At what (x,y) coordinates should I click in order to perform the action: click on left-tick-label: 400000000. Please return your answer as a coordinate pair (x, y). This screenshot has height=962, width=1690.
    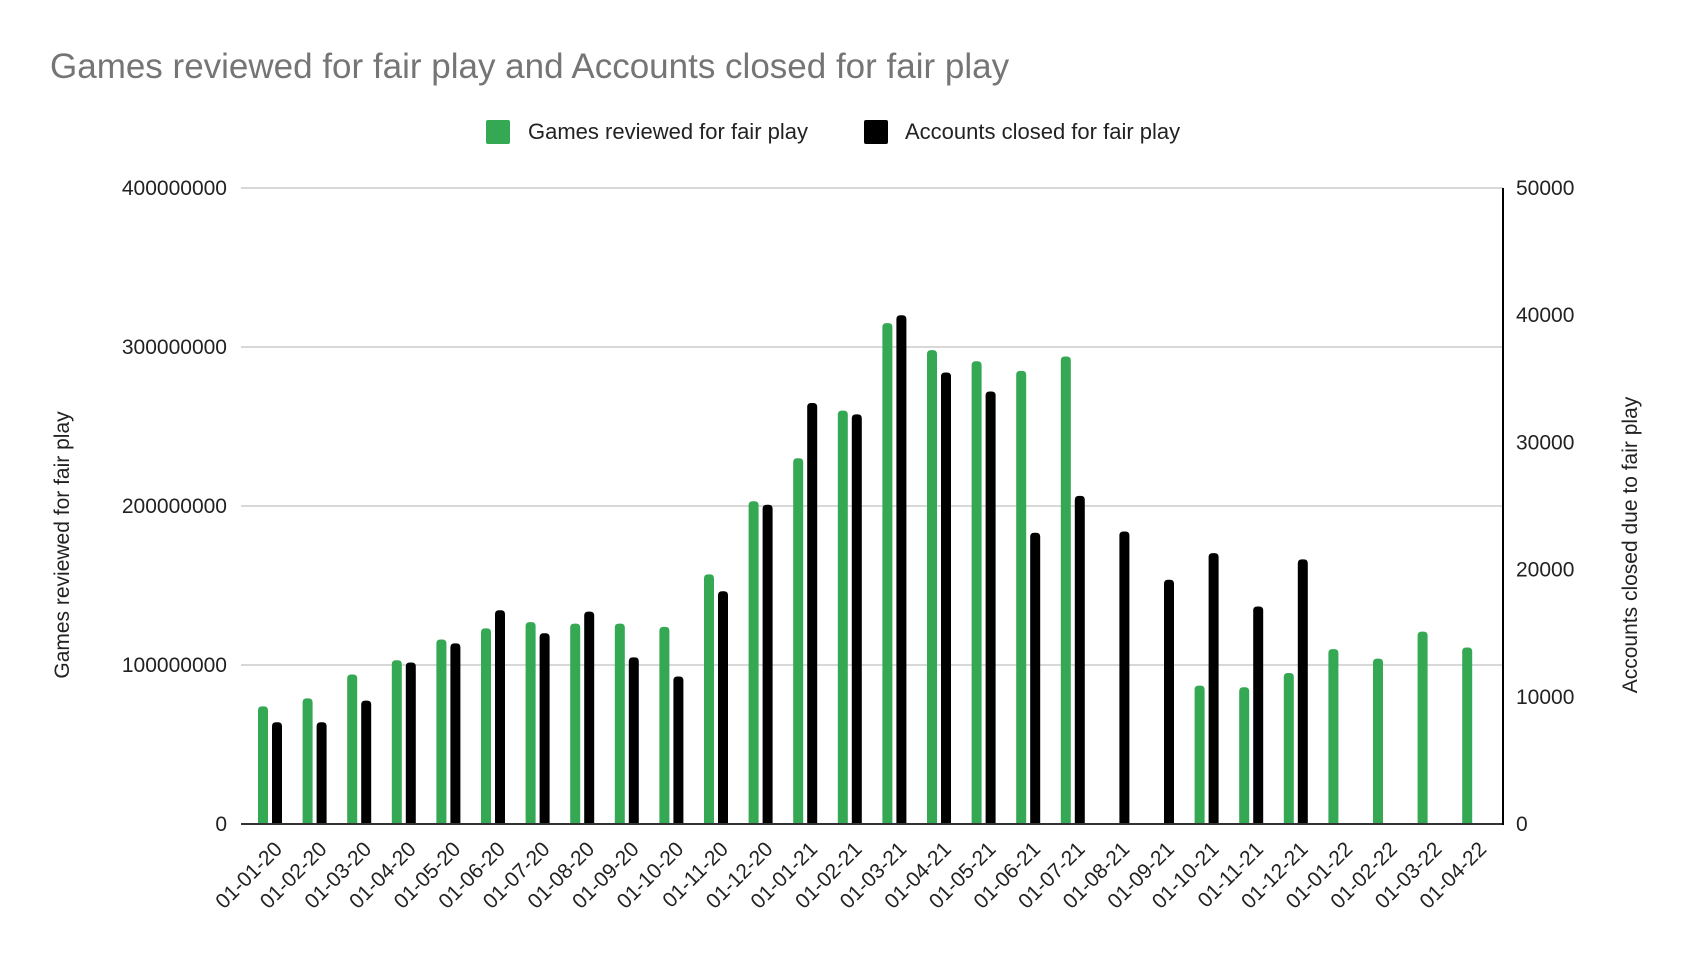
    Looking at the image, I should click on (174, 188).